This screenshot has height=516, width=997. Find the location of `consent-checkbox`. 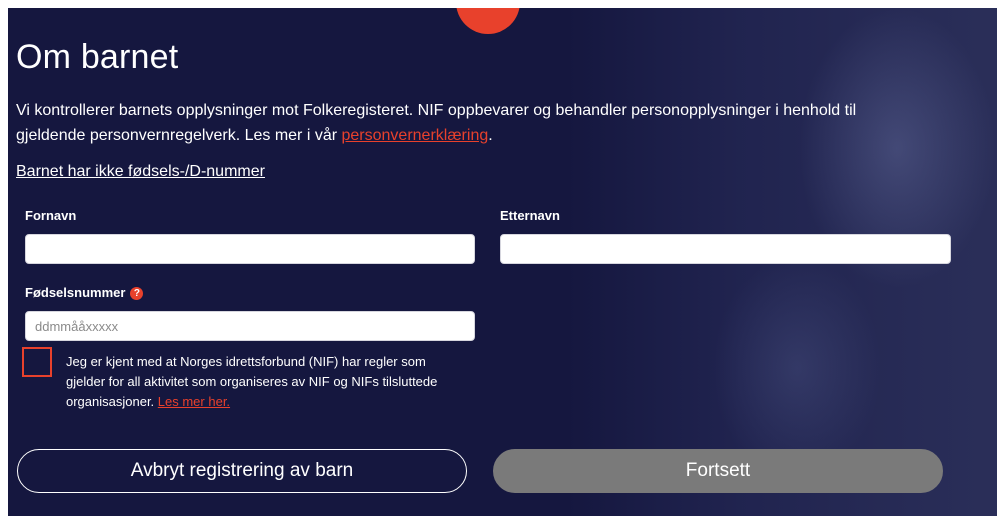

consent-checkbox is located at coordinates (37, 362).